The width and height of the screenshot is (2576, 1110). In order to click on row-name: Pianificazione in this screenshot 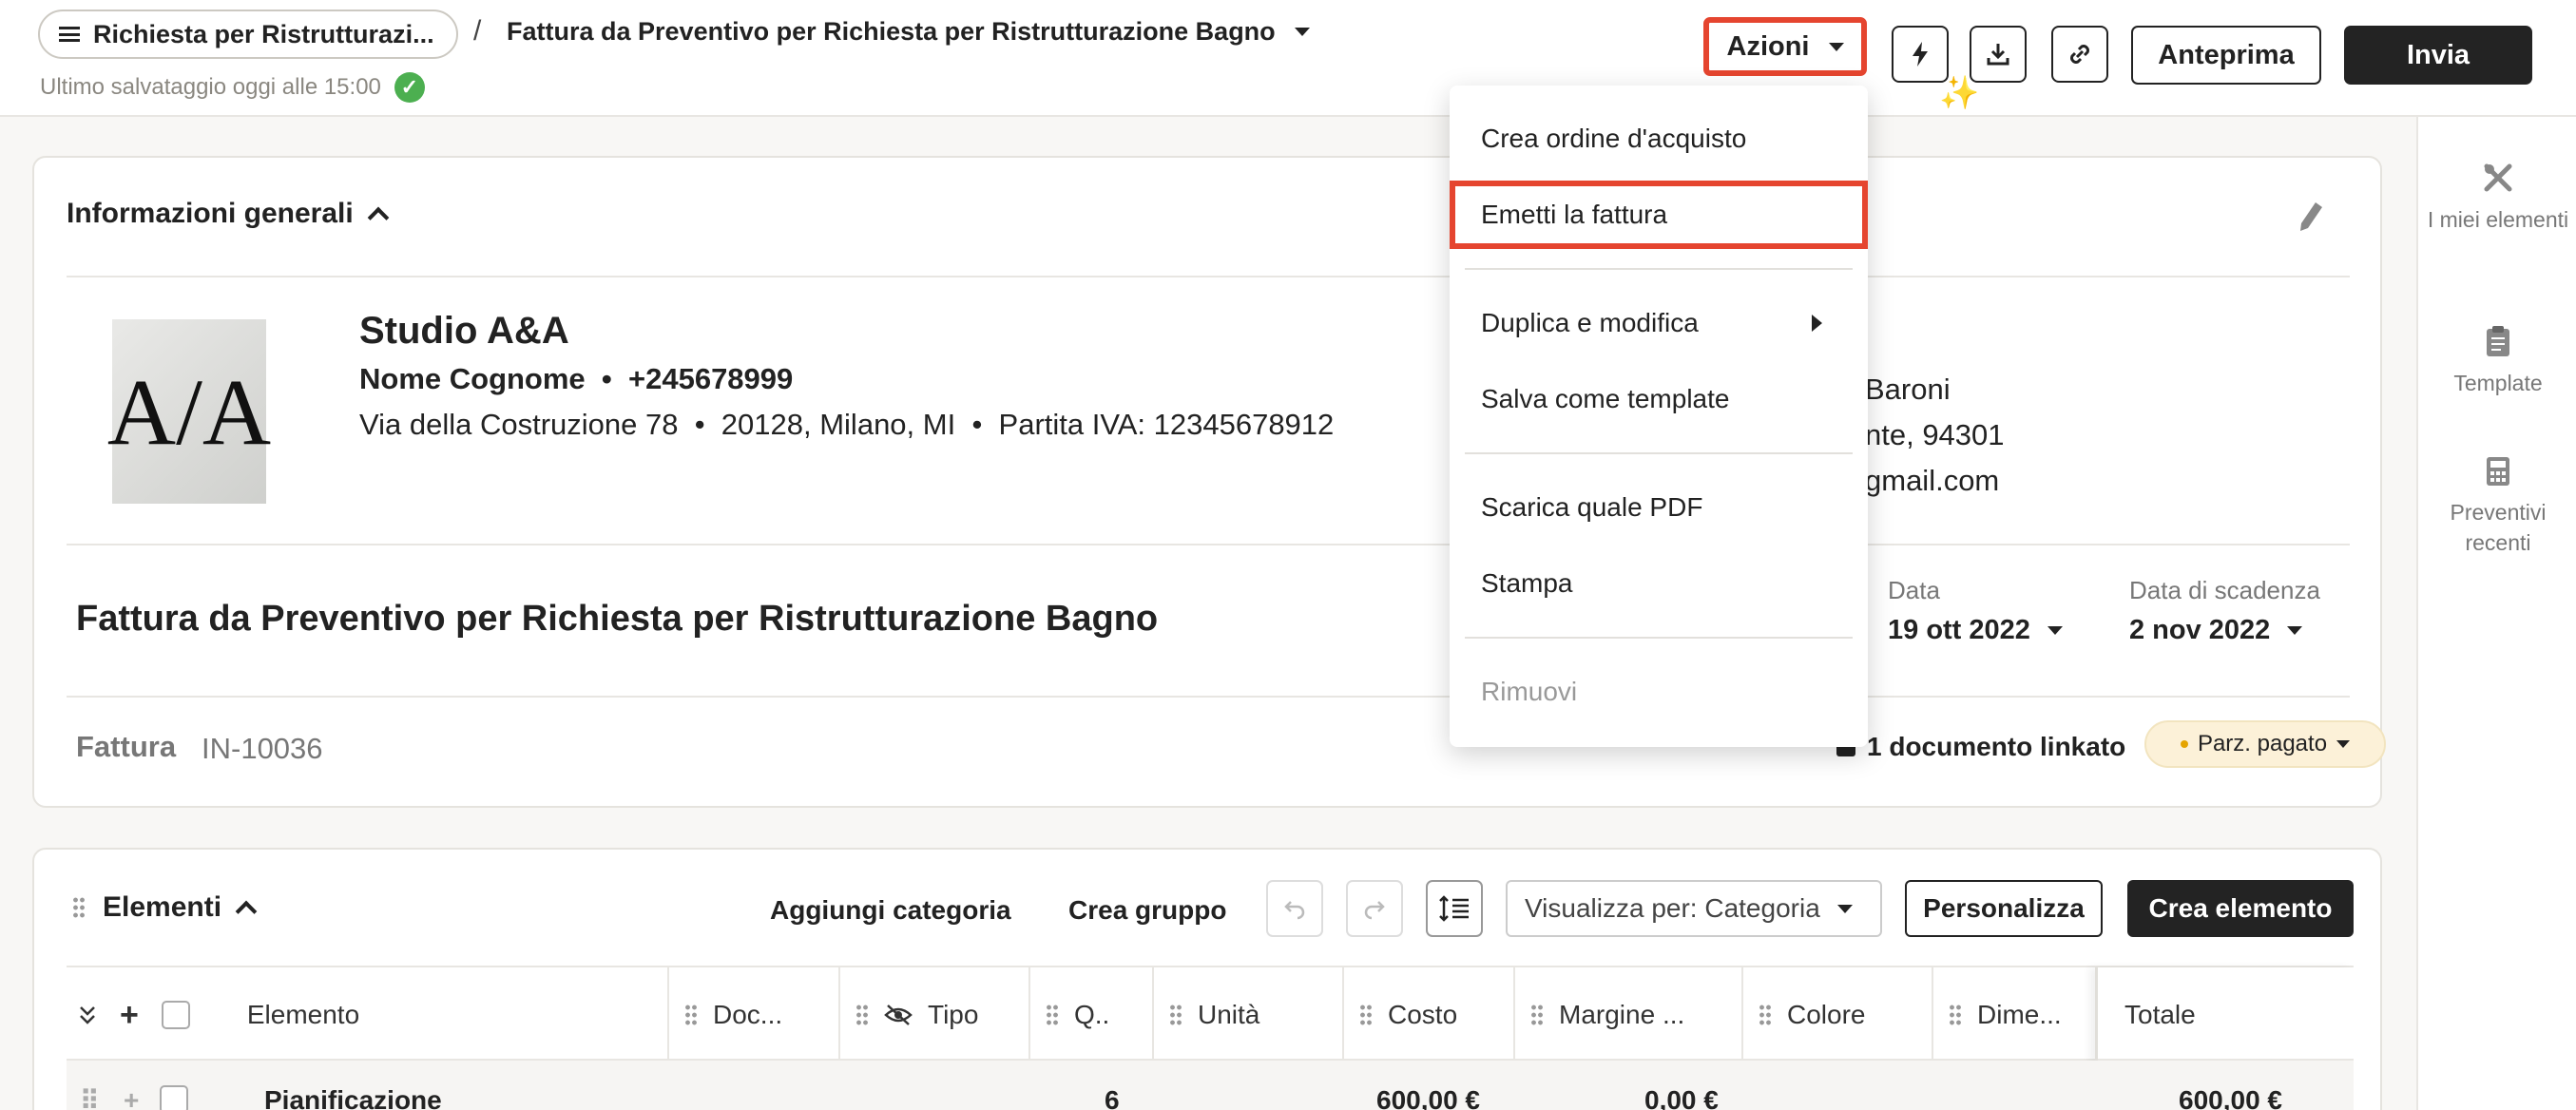, I will do `click(353, 1097)`.